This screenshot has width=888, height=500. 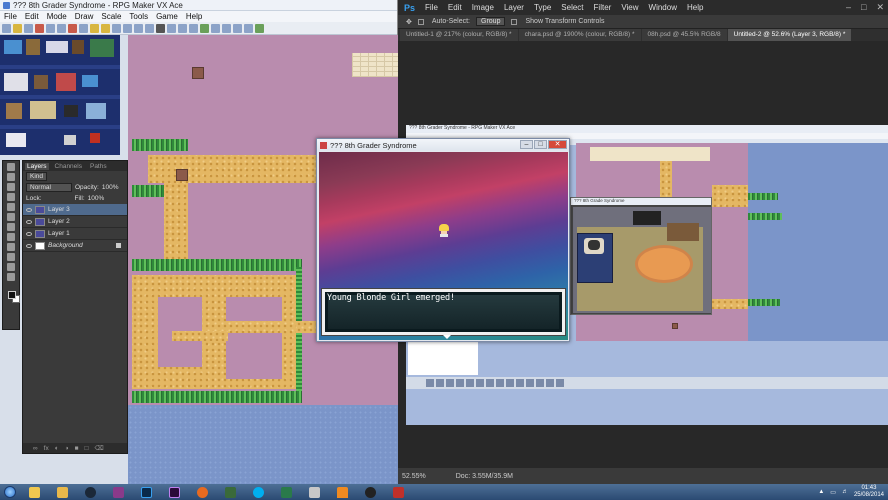 I want to click on taskbar-obs, so click(x=370, y=492).